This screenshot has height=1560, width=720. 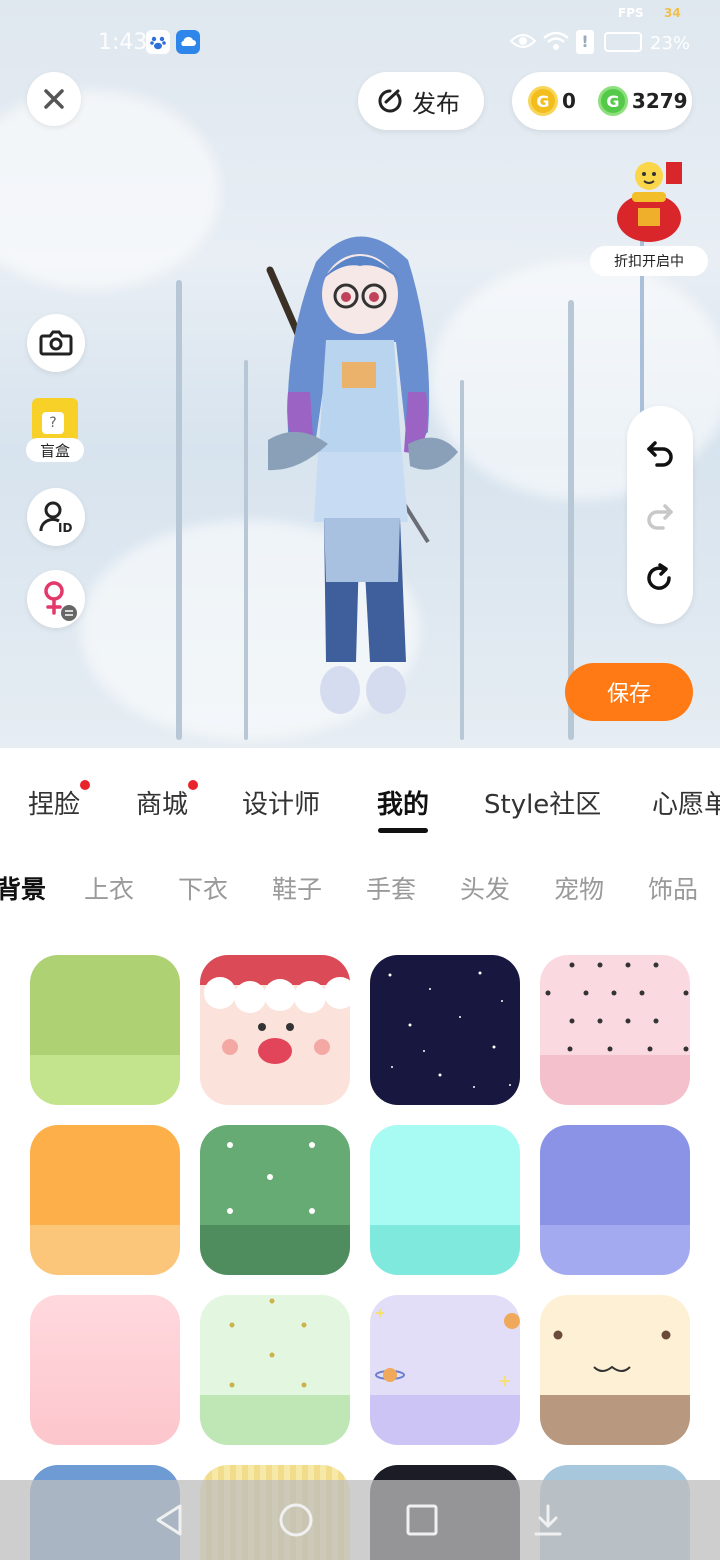 What do you see at coordinates (543, 805) in the screenshot?
I see `tab-label: Style社区` at bounding box center [543, 805].